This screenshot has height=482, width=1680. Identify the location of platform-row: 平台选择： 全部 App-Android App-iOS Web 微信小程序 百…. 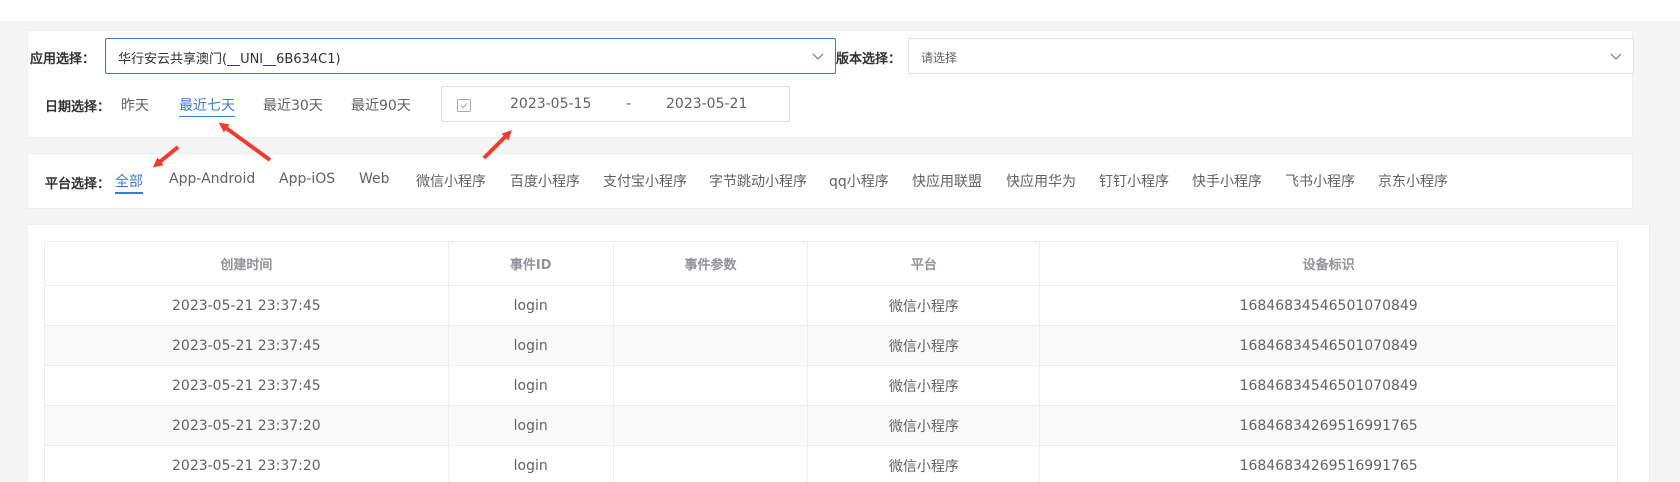
(831, 182).